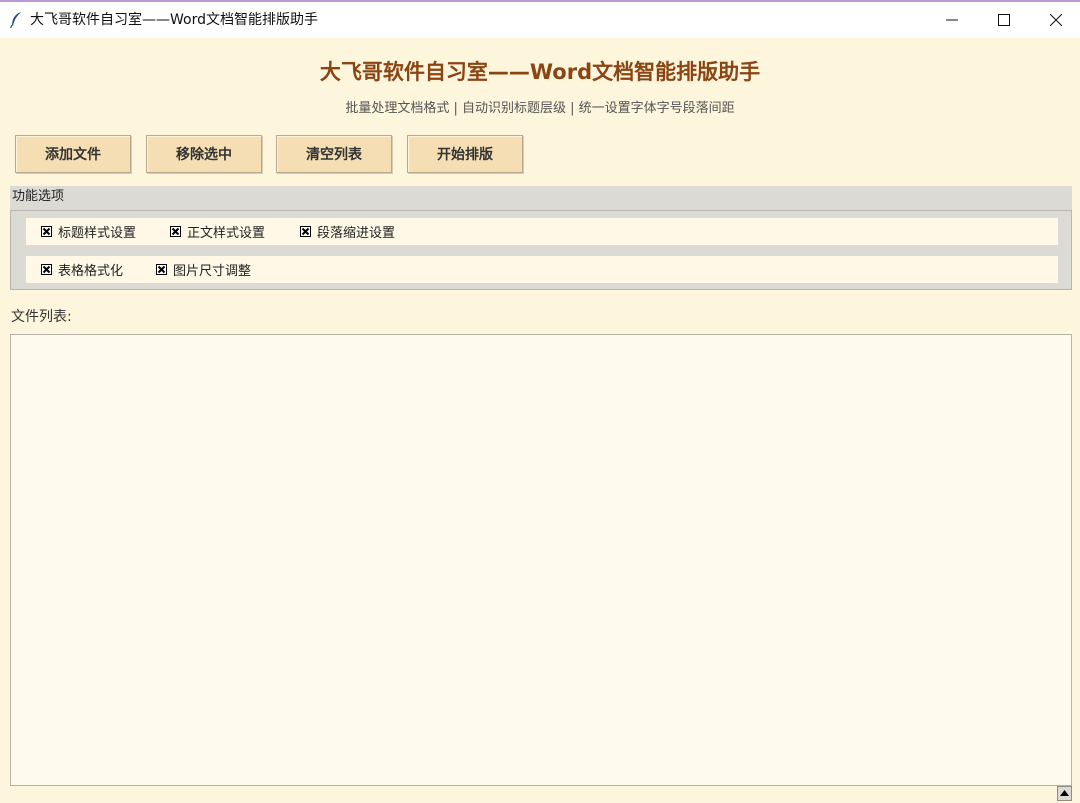 The width and height of the screenshot is (1080, 803). Describe the element at coordinates (541, 198) in the screenshot. I see `options-title: 功能选项` at that location.